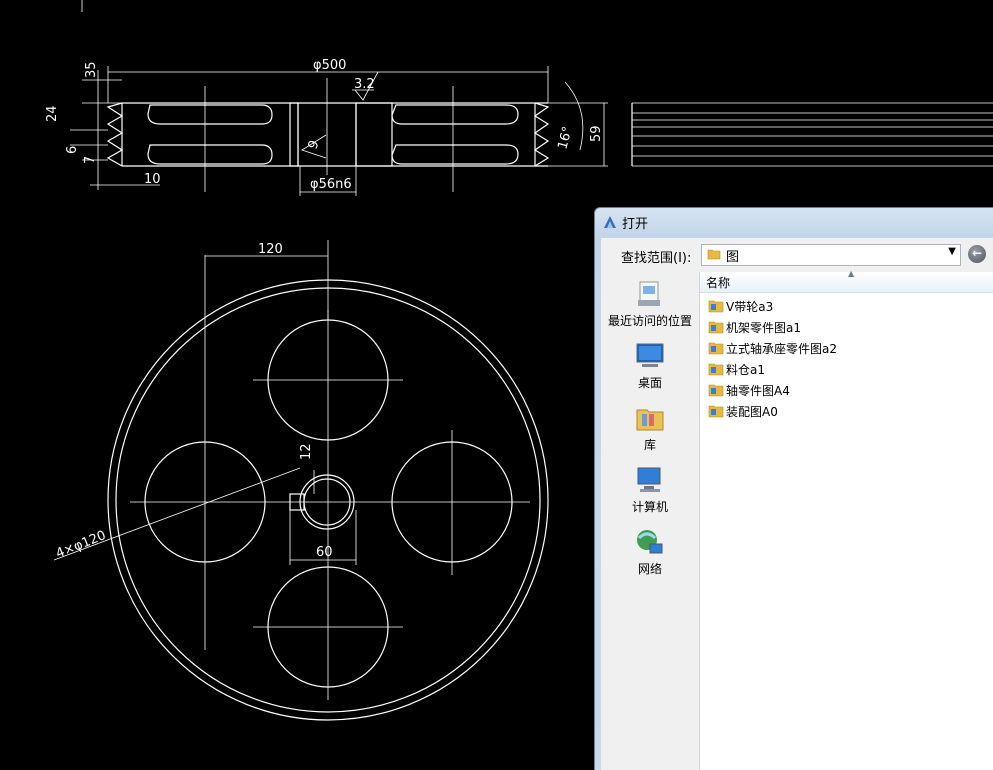 The width and height of the screenshot is (993, 770). What do you see at coordinates (851, 273) in the screenshot?
I see `sort-ascending-icon: ▲` at bounding box center [851, 273].